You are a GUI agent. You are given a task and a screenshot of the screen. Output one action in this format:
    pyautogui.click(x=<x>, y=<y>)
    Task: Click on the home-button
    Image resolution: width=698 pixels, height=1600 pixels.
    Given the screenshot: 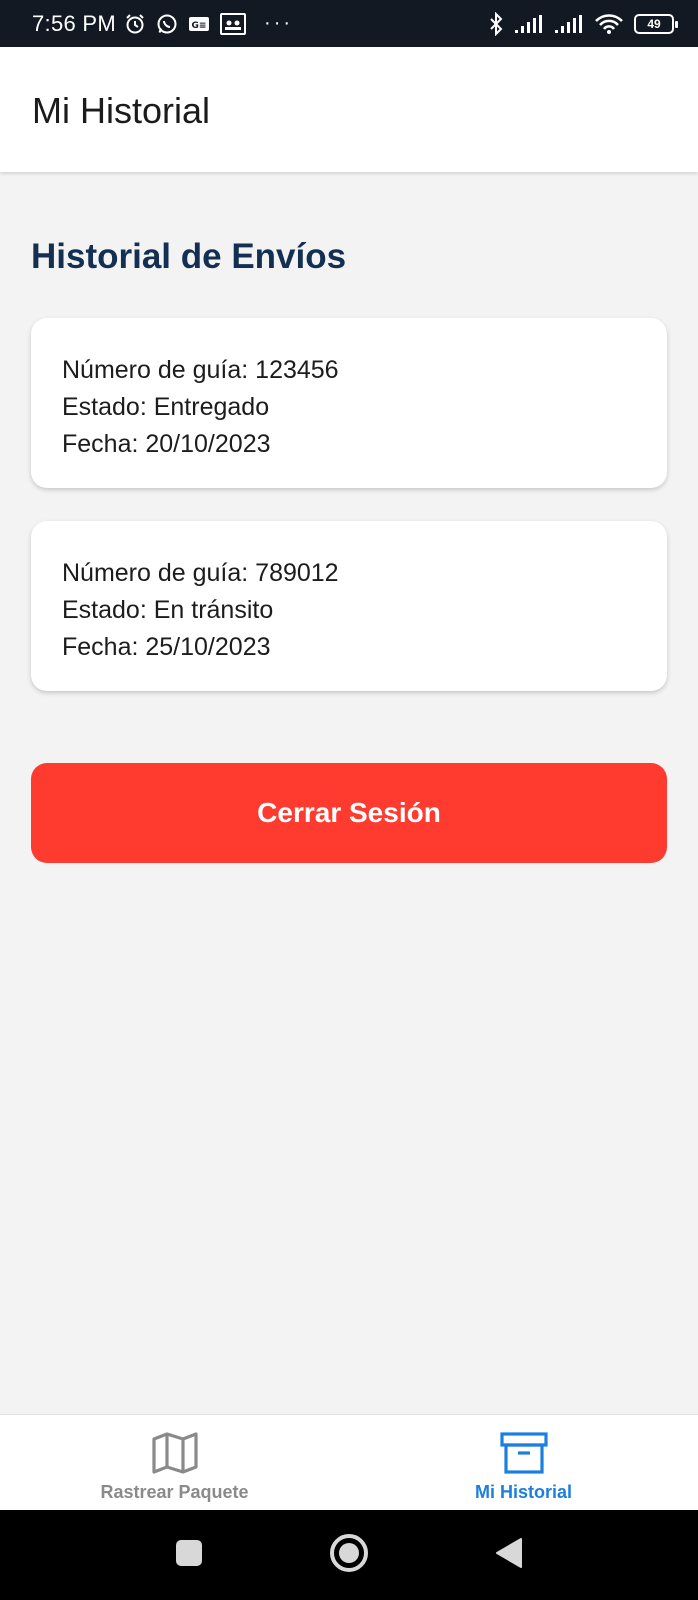 What is the action you would take?
    pyautogui.click(x=349, y=1555)
    